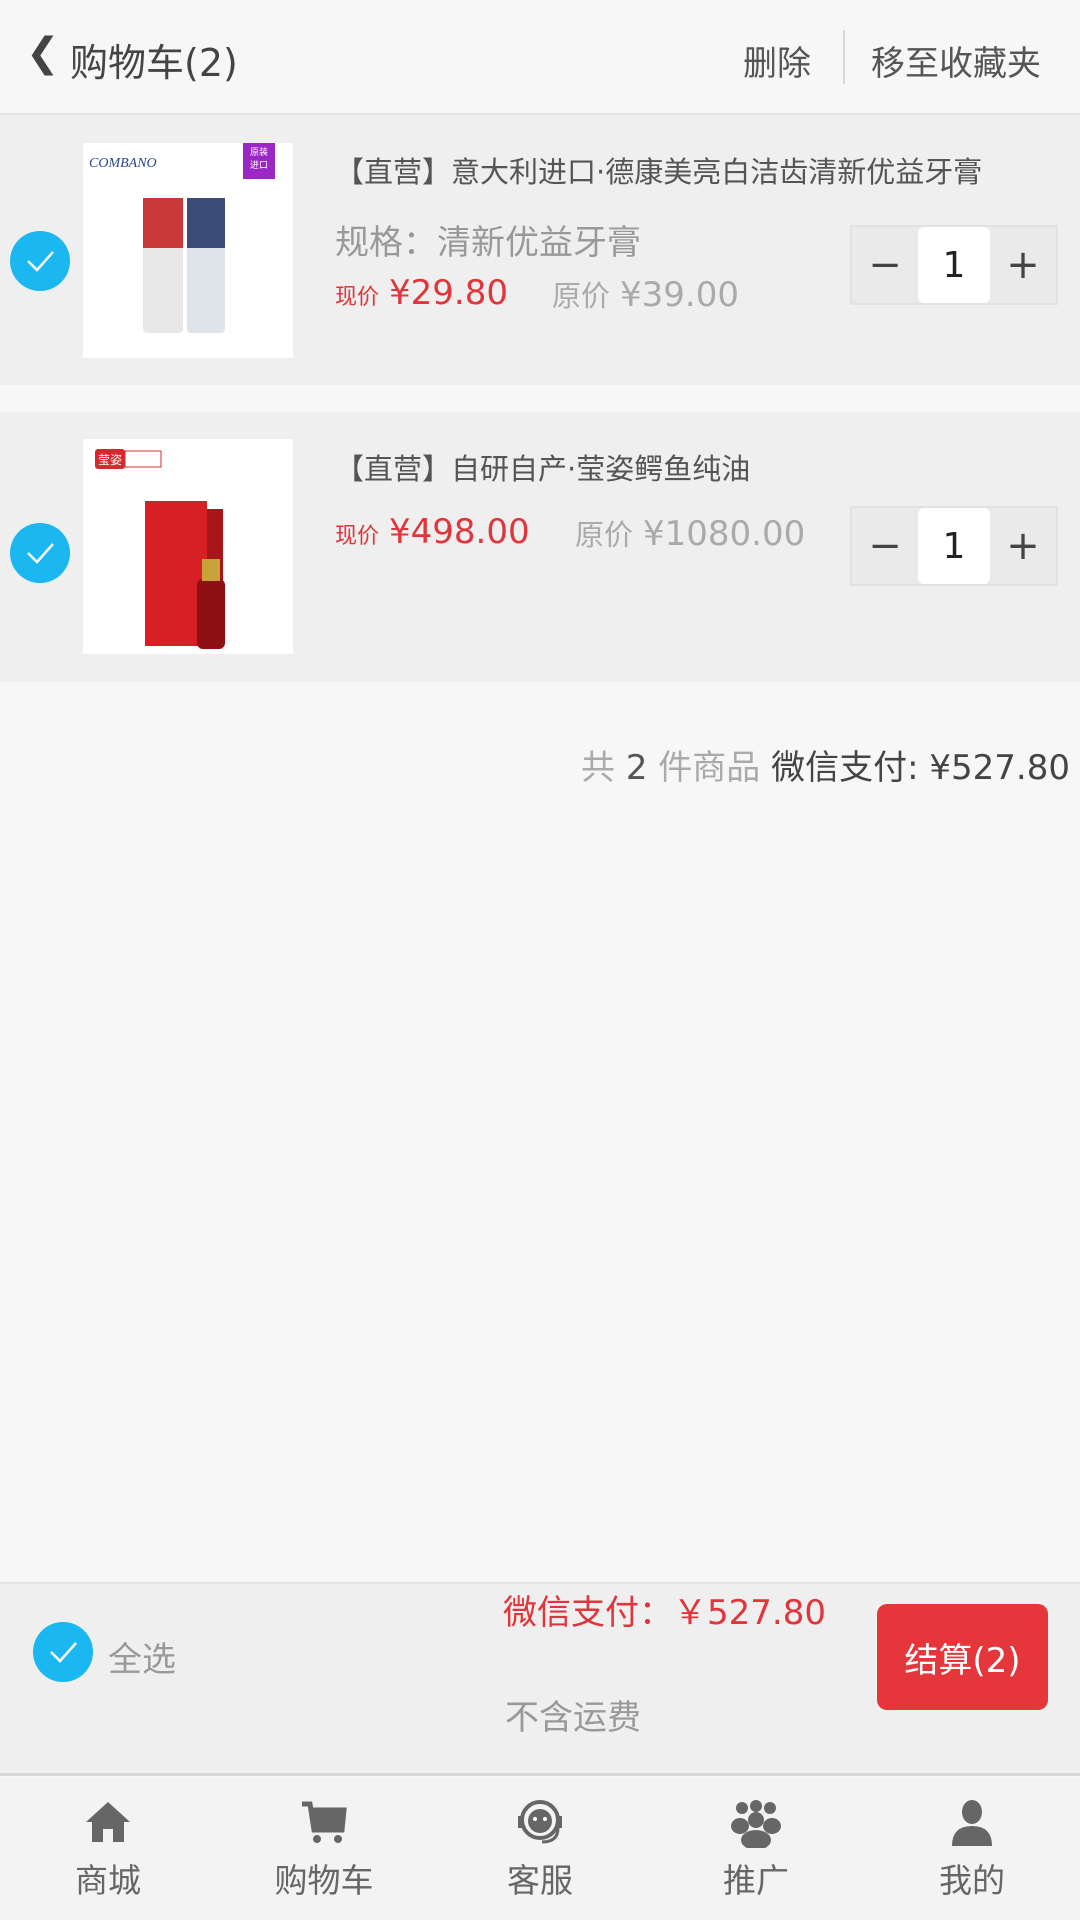 This screenshot has height=1920, width=1080. Describe the element at coordinates (756, 1824) in the screenshot. I see `group-icon` at that location.